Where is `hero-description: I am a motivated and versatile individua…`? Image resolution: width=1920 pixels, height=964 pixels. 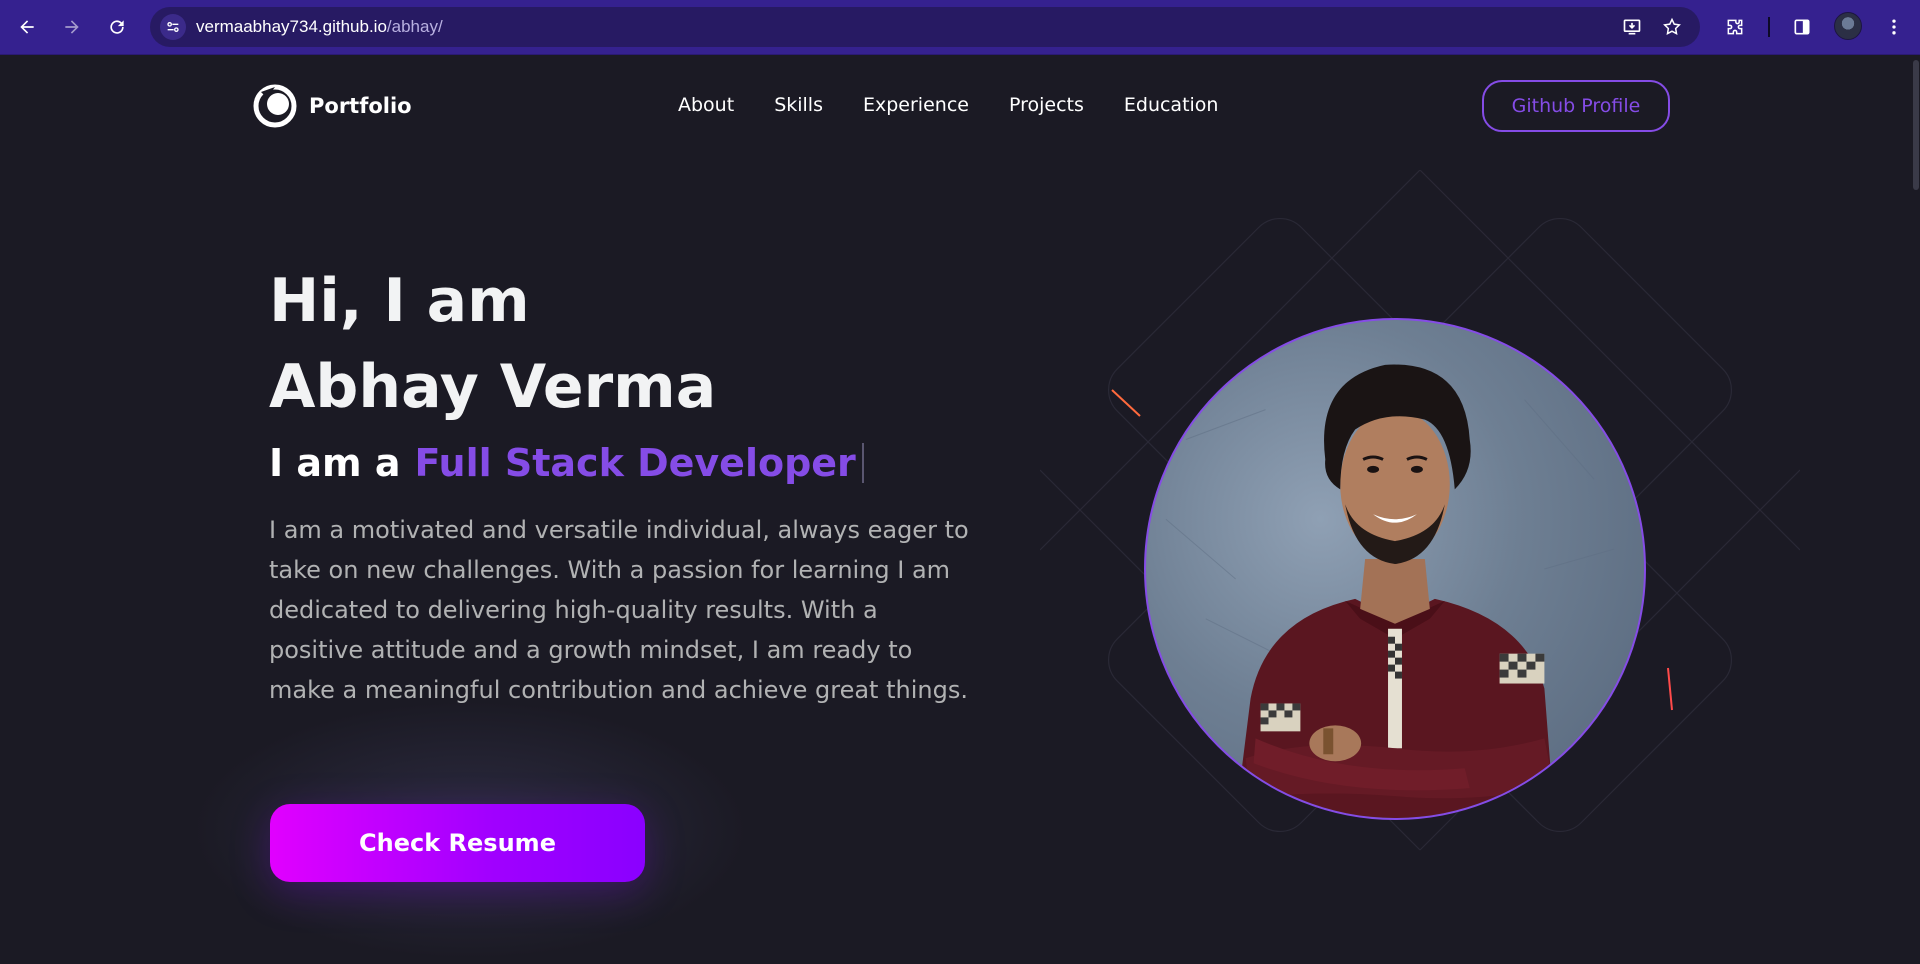 hero-description: I am a motivated and versatile individua… is located at coordinates (619, 610).